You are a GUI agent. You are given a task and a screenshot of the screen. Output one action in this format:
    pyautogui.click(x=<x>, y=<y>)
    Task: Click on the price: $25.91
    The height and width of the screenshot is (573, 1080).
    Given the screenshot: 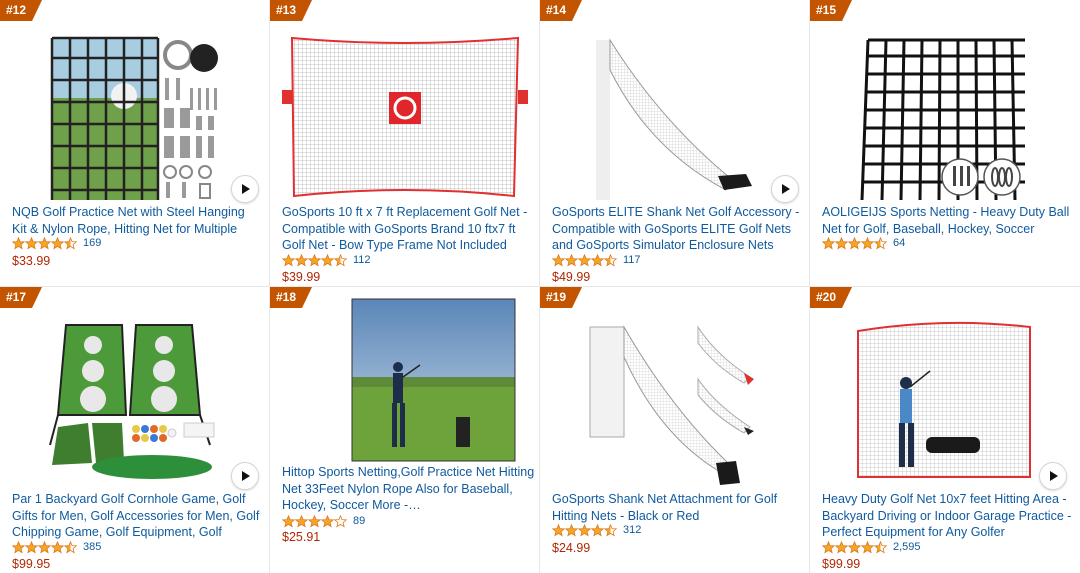 What is the action you would take?
    pyautogui.click(x=301, y=537)
    